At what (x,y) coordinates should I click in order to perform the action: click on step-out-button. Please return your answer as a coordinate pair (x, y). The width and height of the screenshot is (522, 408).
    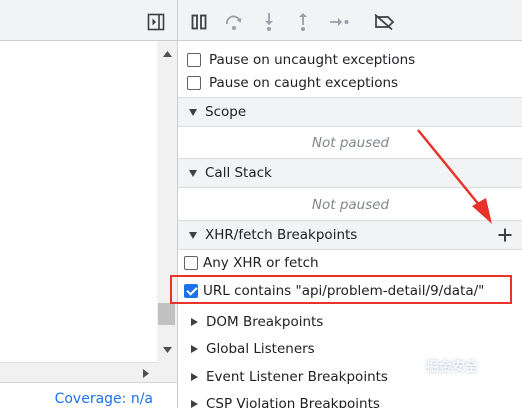
    Looking at the image, I should click on (303, 22).